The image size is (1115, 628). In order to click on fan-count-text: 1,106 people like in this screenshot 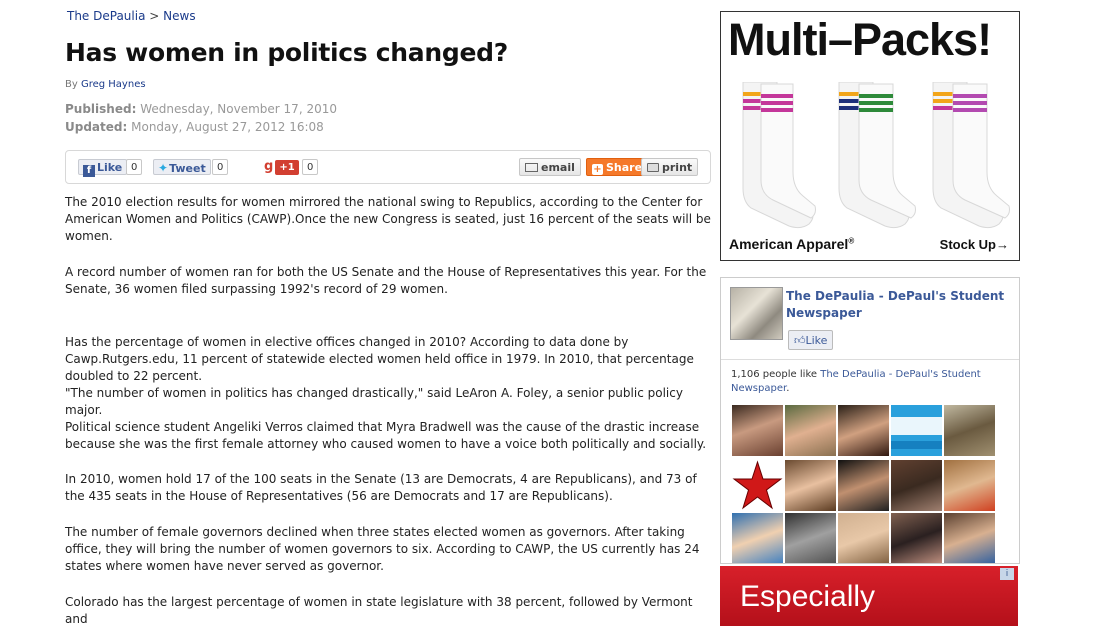, I will do `click(774, 374)`.